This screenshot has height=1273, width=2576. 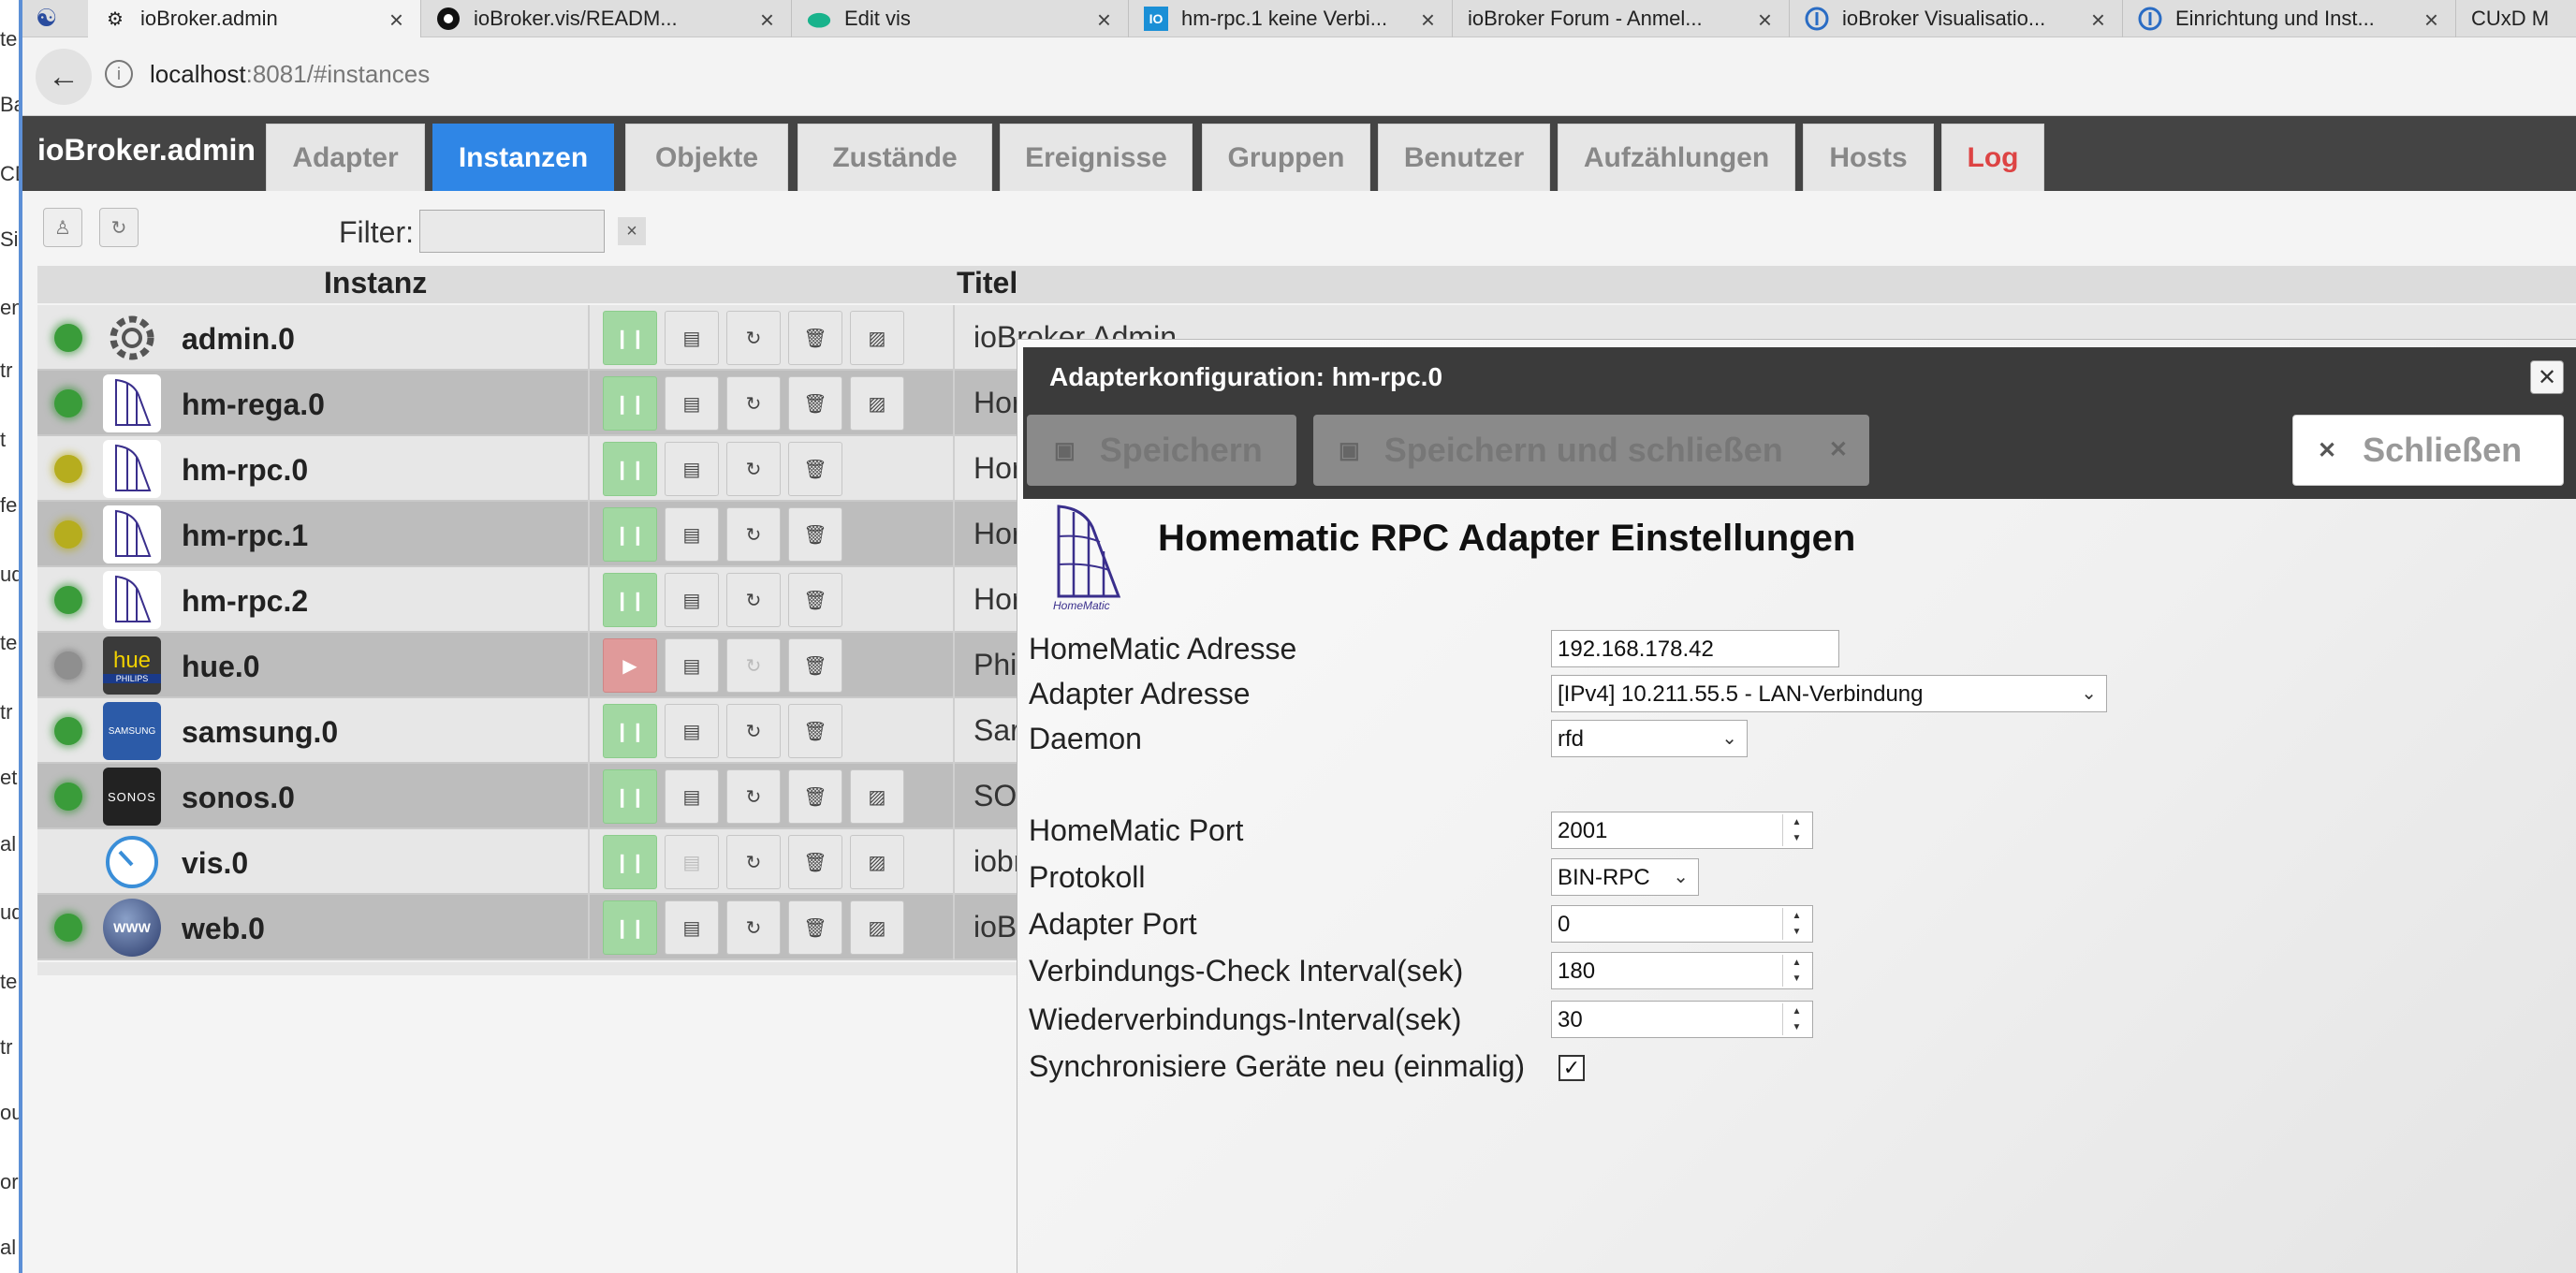 What do you see at coordinates (1682, 970) in the screenshot?
I see `check-interval-input: 180 ▲ ▼` at bounding box center [1682, 970].